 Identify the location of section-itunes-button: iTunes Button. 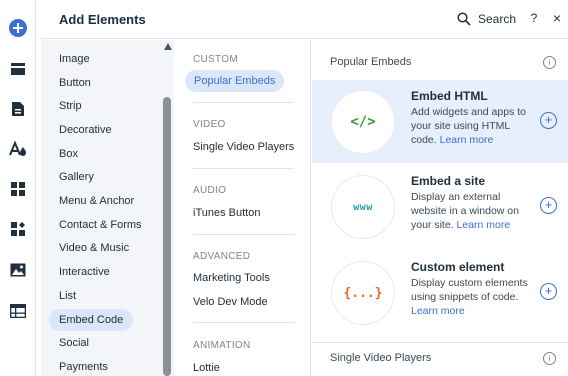
(226, 213).